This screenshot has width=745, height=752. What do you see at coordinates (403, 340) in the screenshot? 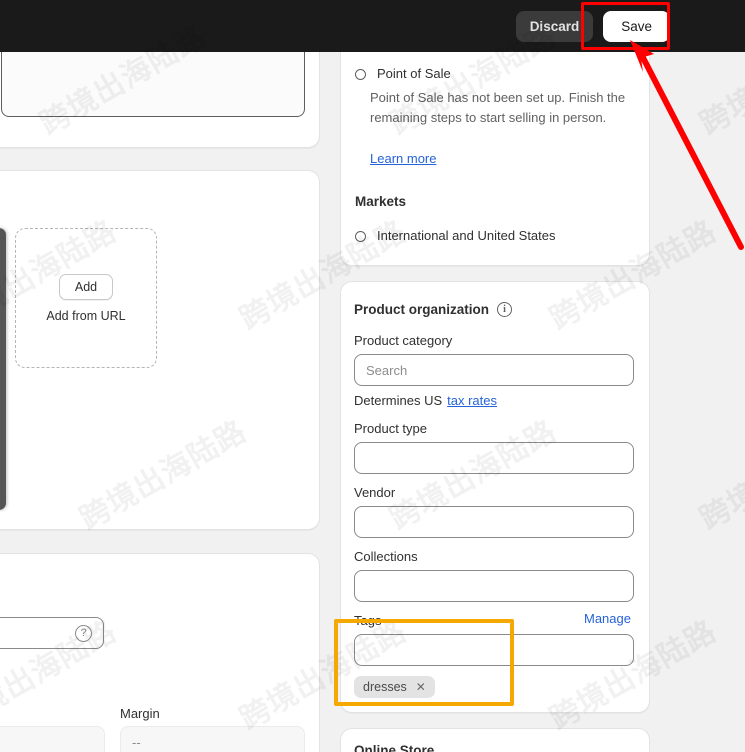
I see `product-category-label: Product category` at bounding box center [403, 340].